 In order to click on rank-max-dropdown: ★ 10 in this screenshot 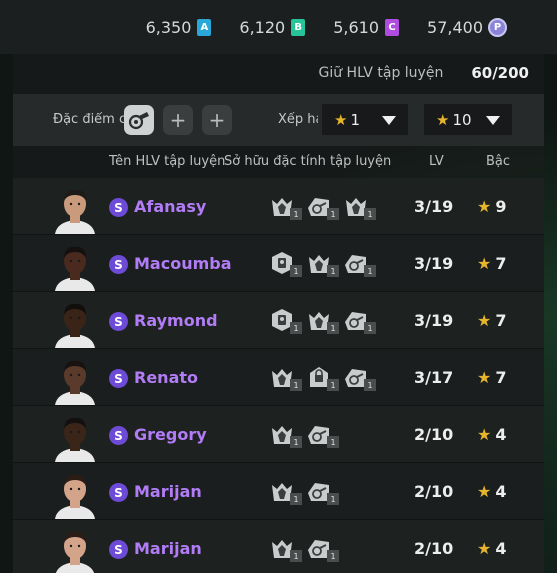, I will do `click(468, 119)`.